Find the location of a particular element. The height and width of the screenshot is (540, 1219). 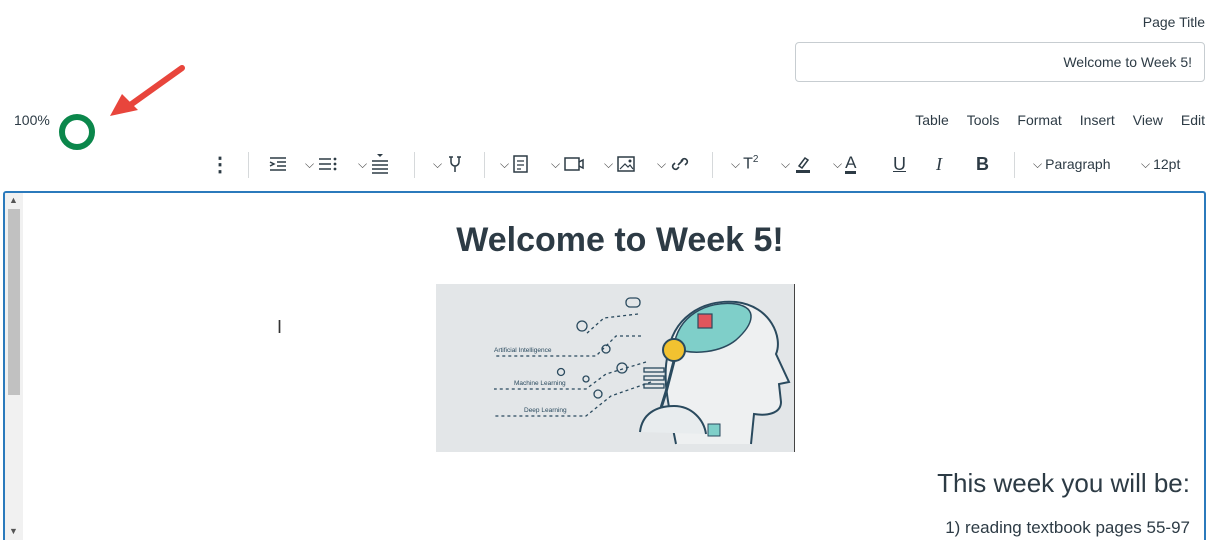

accessibility-score: 100% is located at coordinates (32, 120).